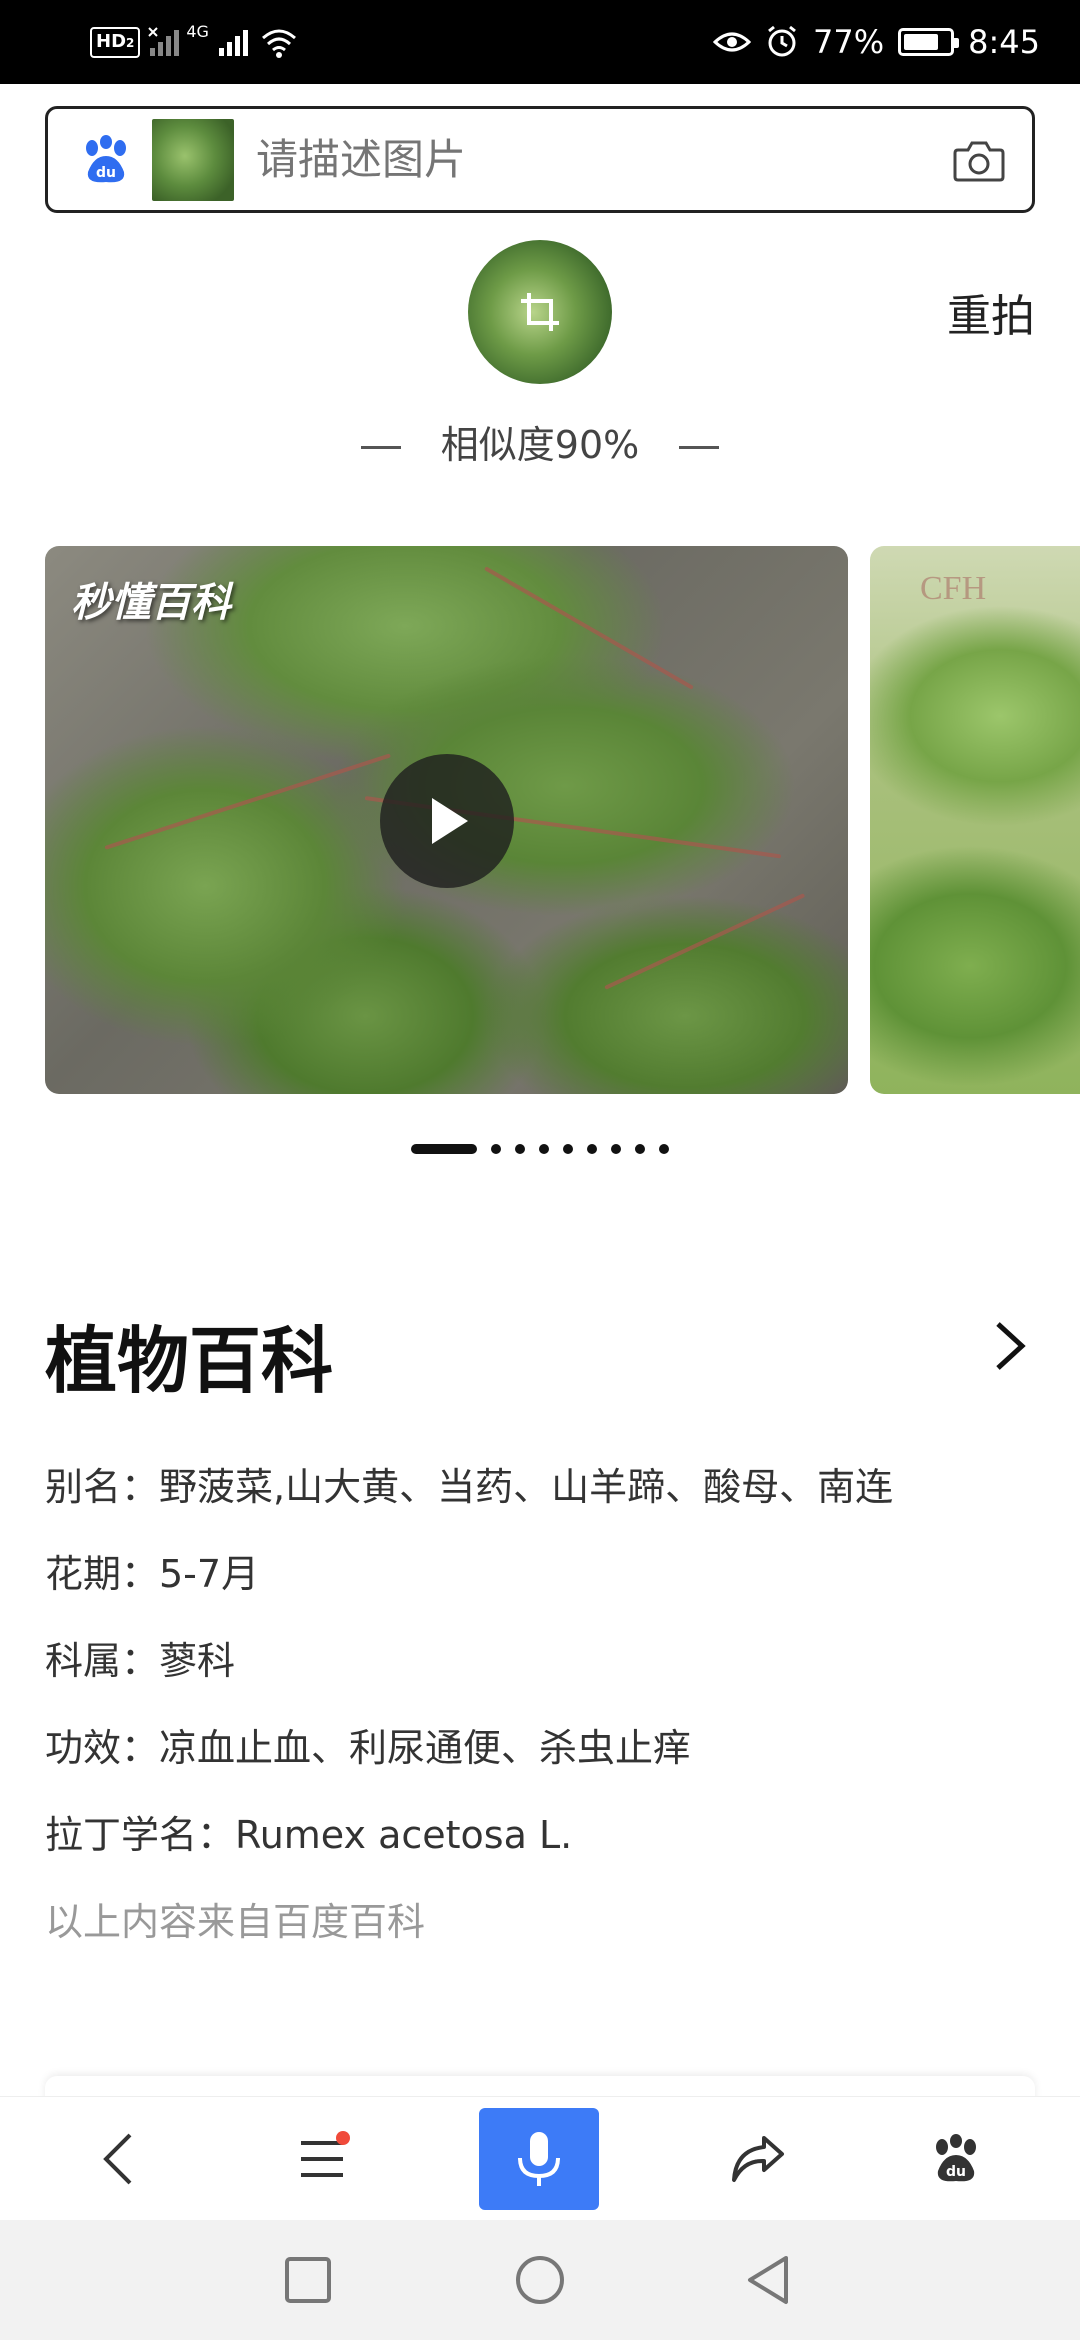 The width and height of the screenshot is (1080, 2340). What do you see at coordinates (189, 1361) in the screenshot?
I see `section-title: 植物百科` at bounding box center [189, 1361].